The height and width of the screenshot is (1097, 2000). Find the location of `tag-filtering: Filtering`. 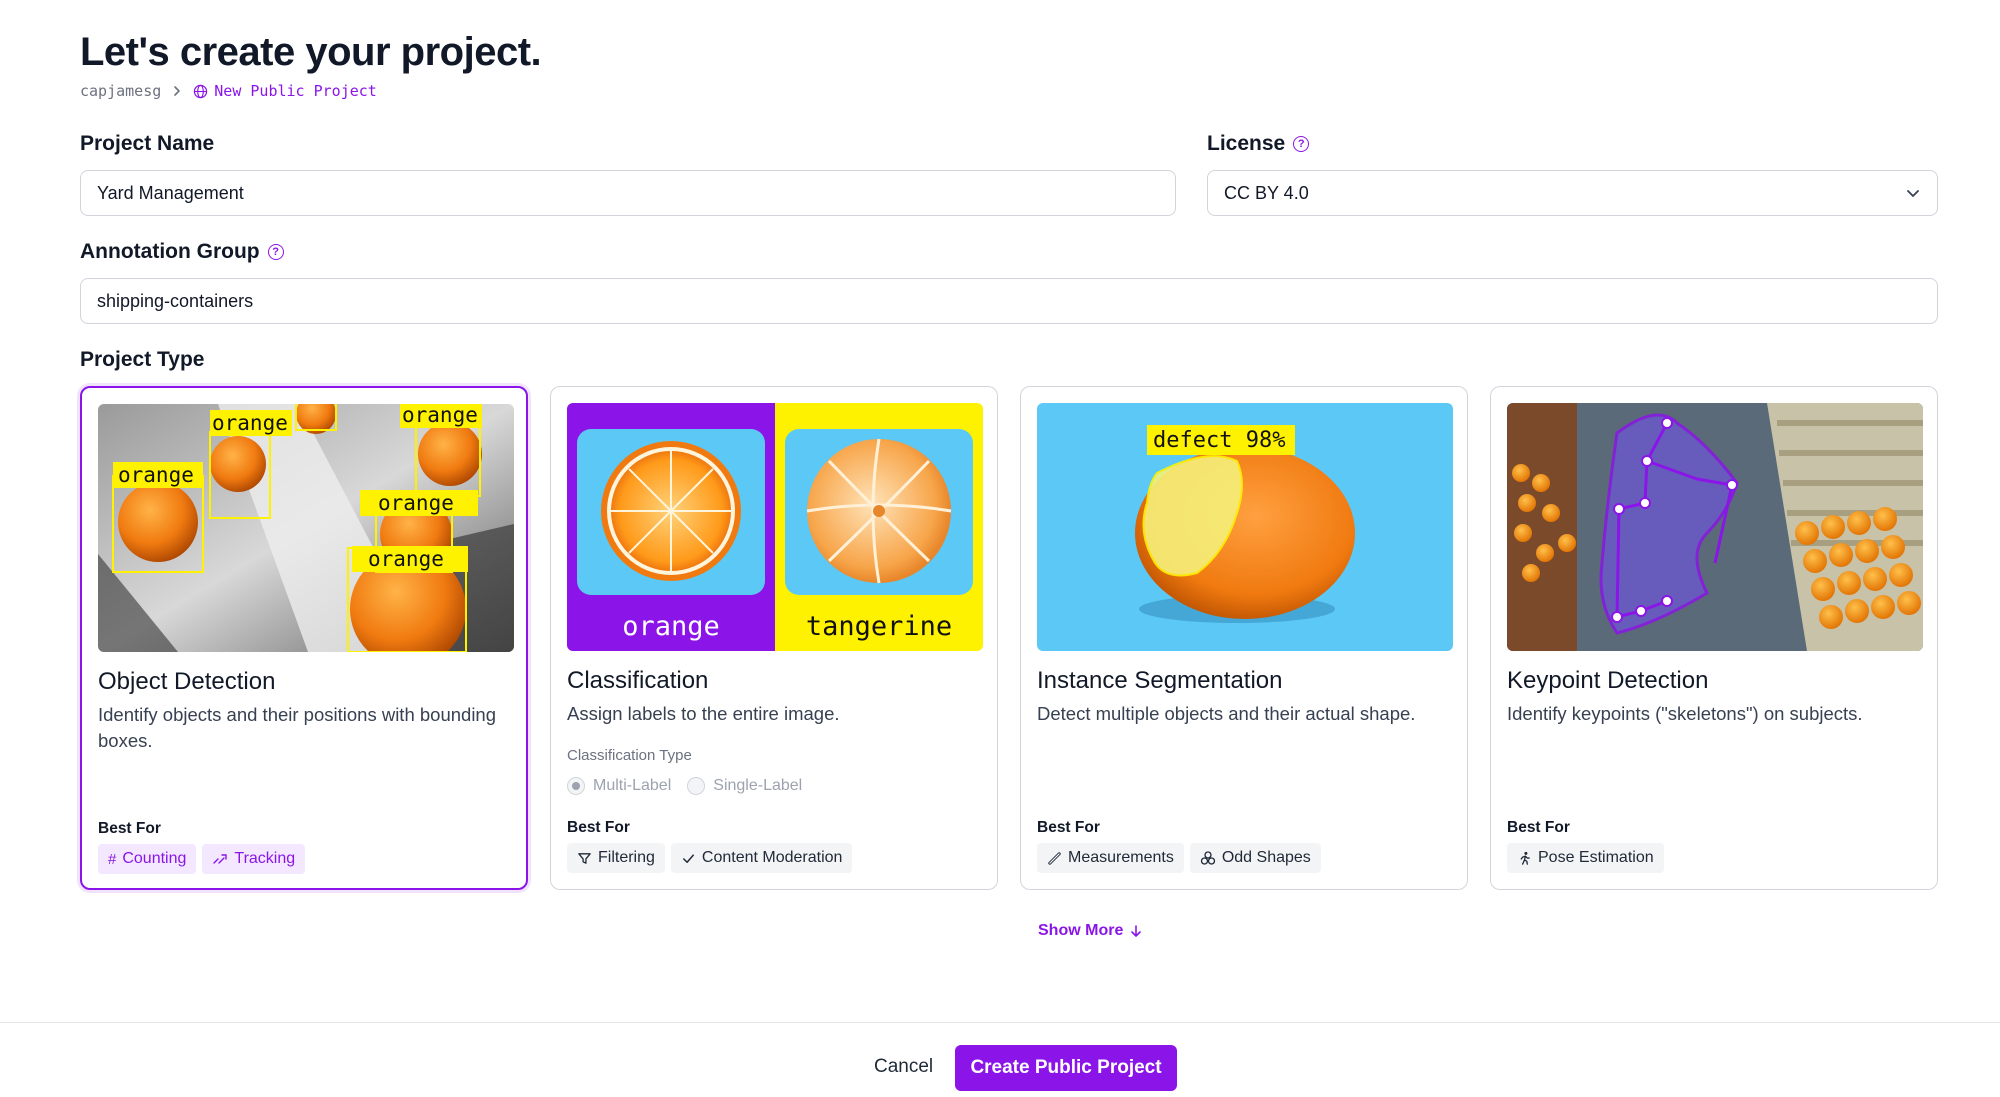

tag-filtering: Filtering is located at coordinates (616, 858).